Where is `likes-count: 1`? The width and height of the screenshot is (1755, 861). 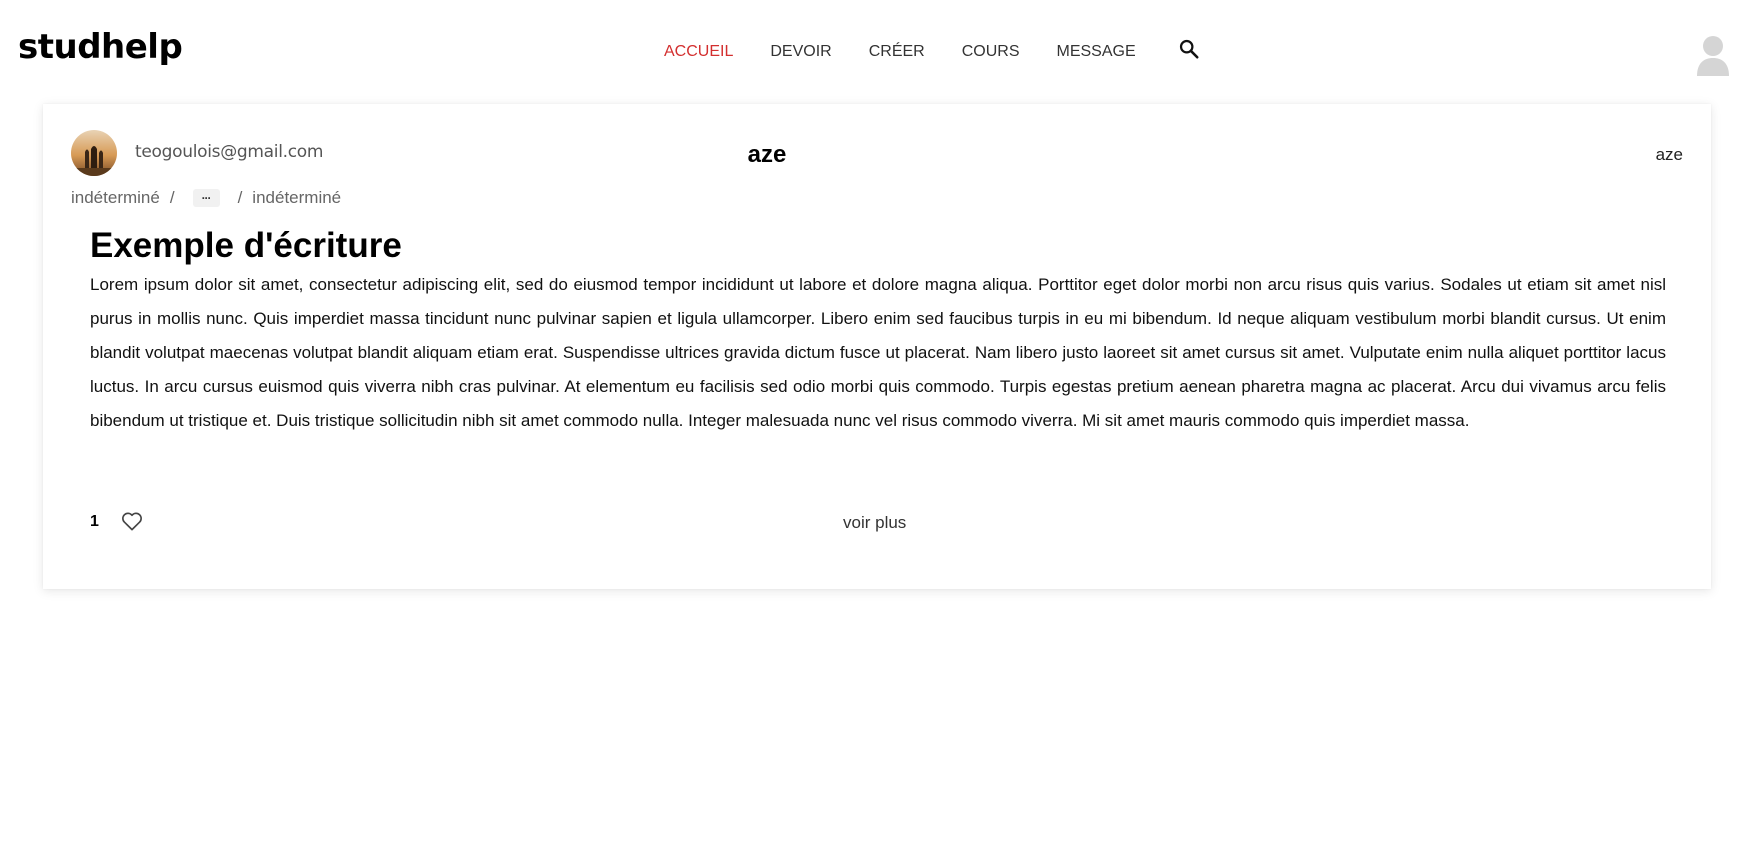 likes-count: 1 is located at coordinates (94, 521).